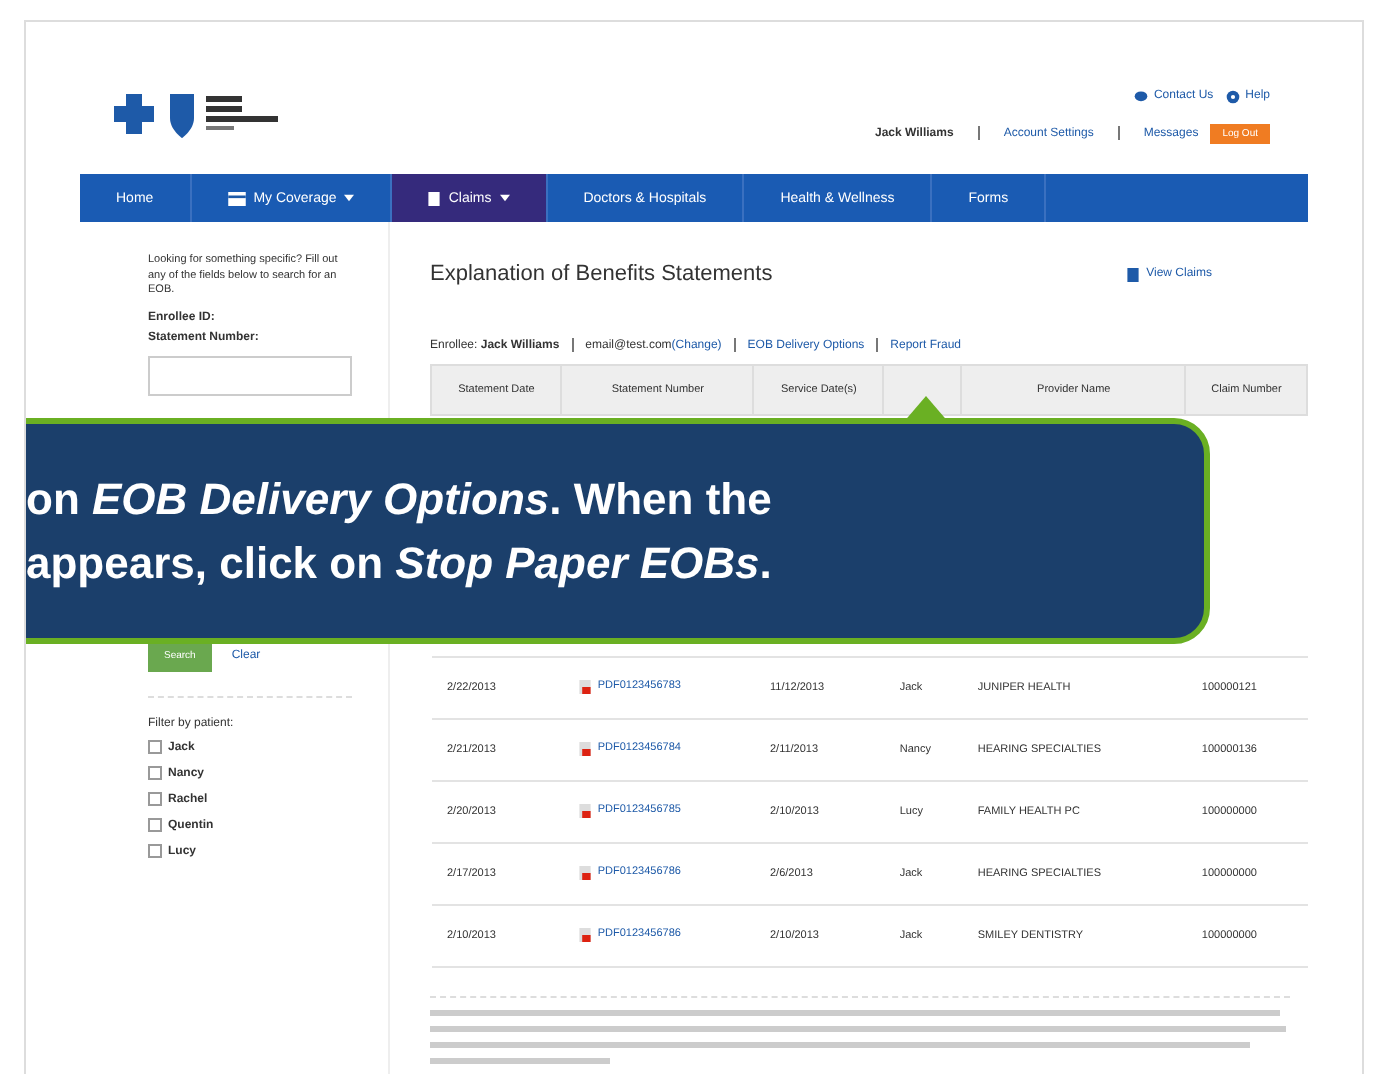 The image size is (1388, 1076). I want to click on chat-icon, so click(1140, 96).